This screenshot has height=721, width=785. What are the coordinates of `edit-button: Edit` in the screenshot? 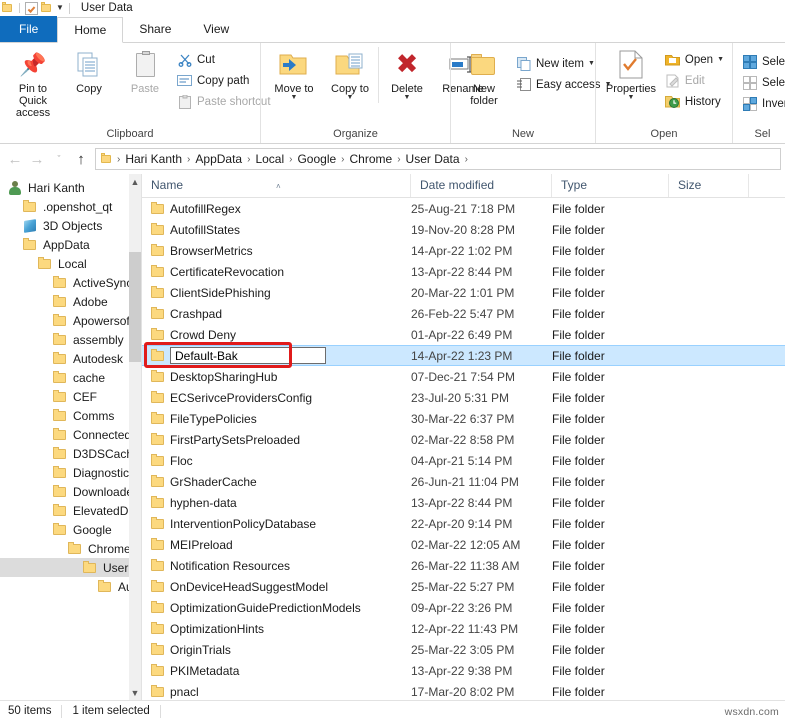 It's located at (694, 80).